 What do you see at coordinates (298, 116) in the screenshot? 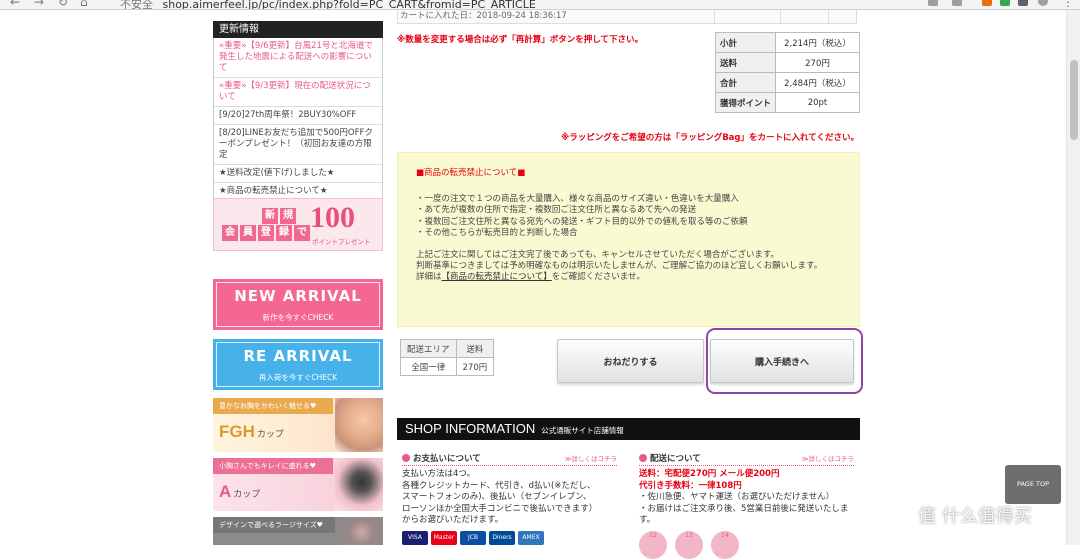
I see `news-item: [9/20]27th周年祭！2BUY30%OFF` at bounding box center [298, 116].